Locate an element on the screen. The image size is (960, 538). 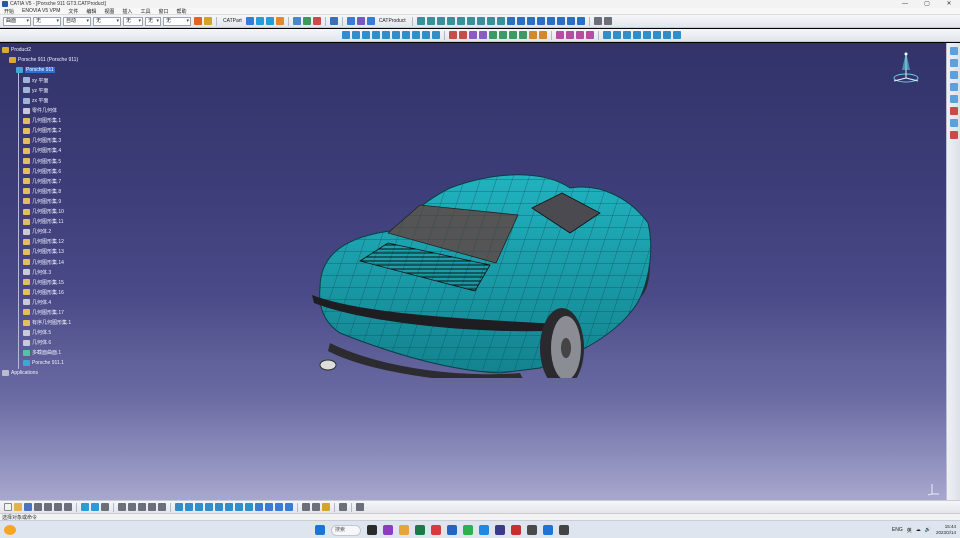
spline-icon is located at coordinates (406, 35).